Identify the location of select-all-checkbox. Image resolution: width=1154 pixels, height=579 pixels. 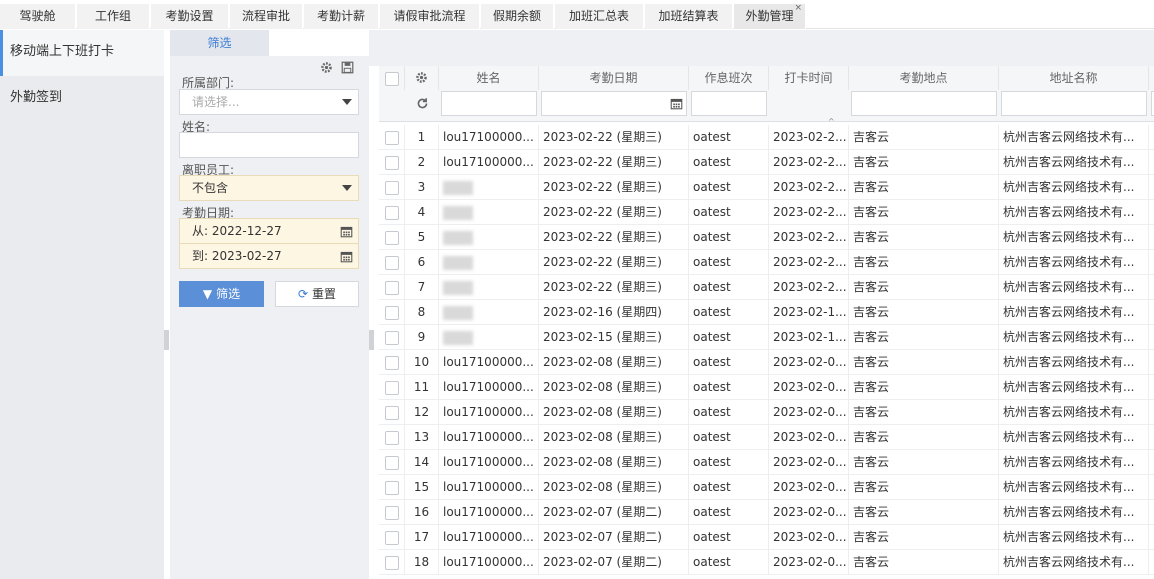
(391, 78).